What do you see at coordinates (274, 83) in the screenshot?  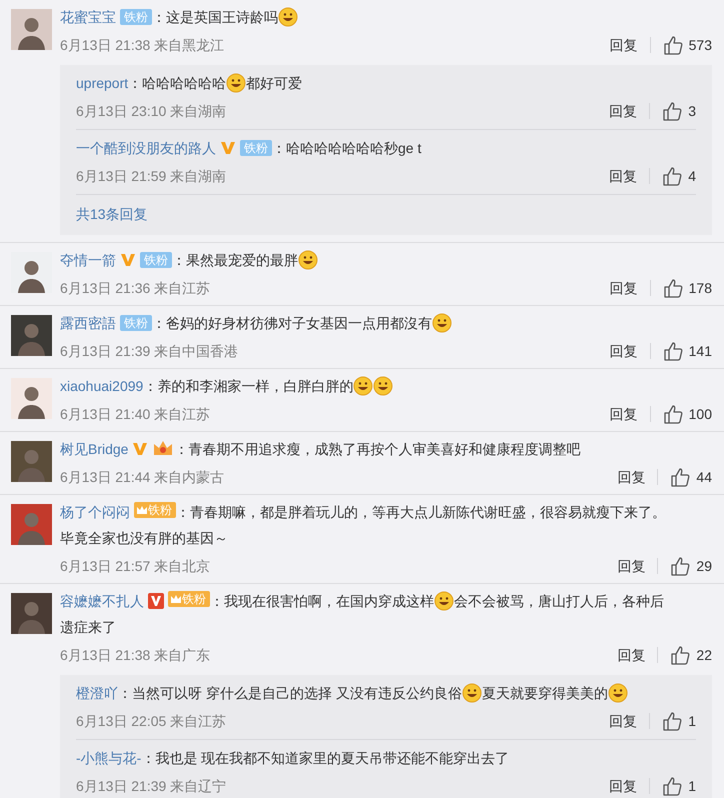 I see `comment-text: 都好可爱` at bounding box center [274, 83].